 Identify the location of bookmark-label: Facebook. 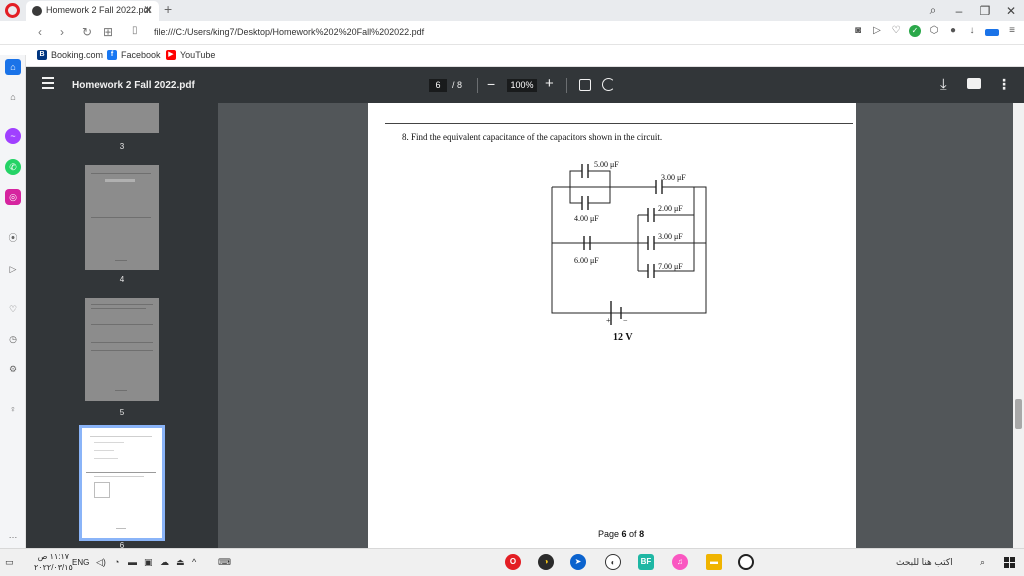
(141, 55).